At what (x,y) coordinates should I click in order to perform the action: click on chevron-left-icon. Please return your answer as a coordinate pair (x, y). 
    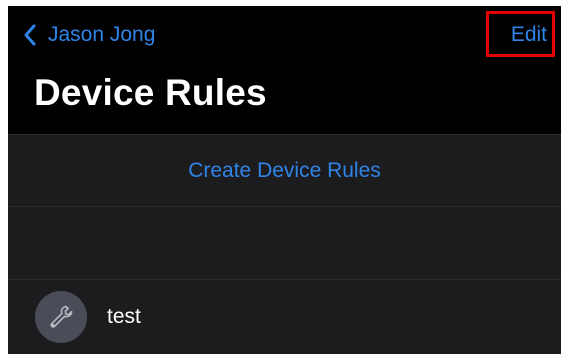
    Looking at the image, I should click on (30, 35).